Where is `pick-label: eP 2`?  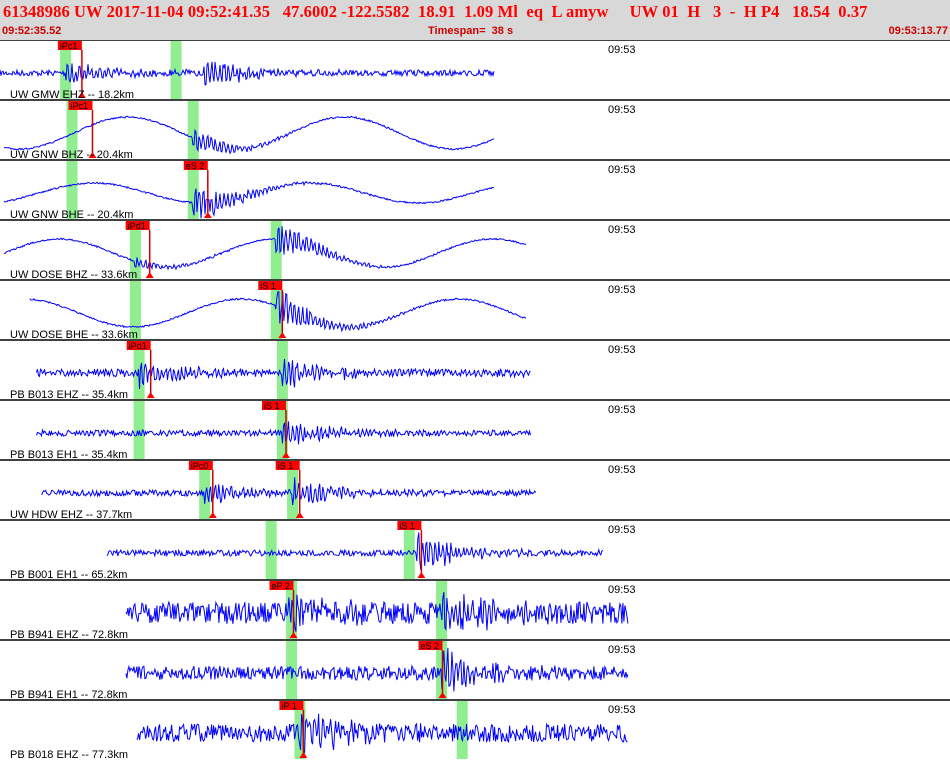 pick-label: eP 2 is located at coordinates (281, 586).